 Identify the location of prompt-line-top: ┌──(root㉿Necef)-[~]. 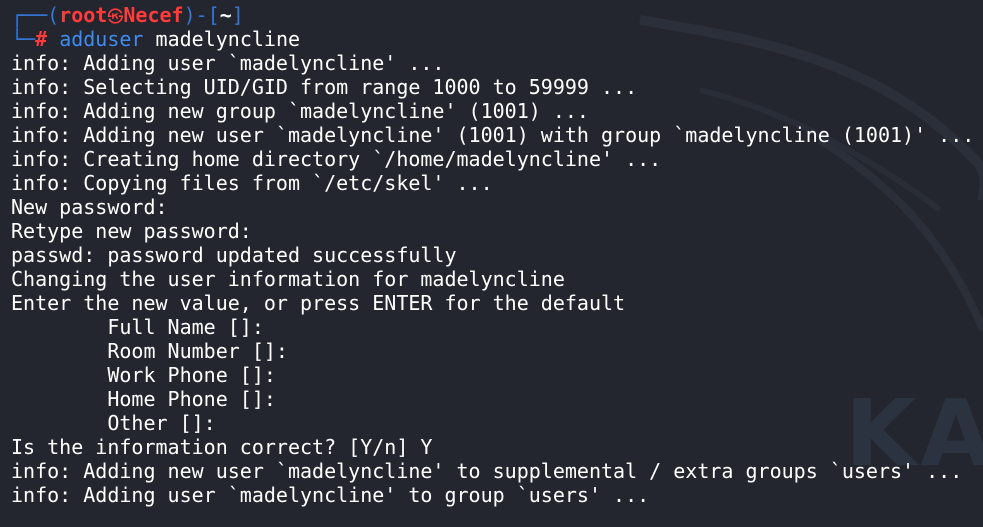
(497, 15).